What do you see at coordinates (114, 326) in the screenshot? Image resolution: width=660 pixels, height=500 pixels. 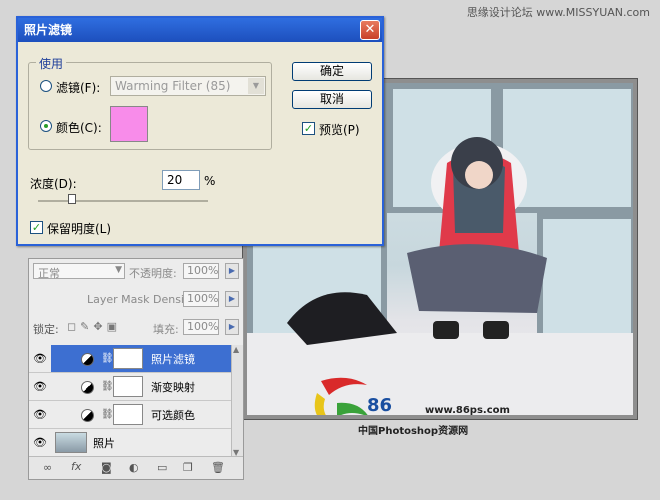 I see `lock-all-icon: ▣` at bounding box center [114, 326].